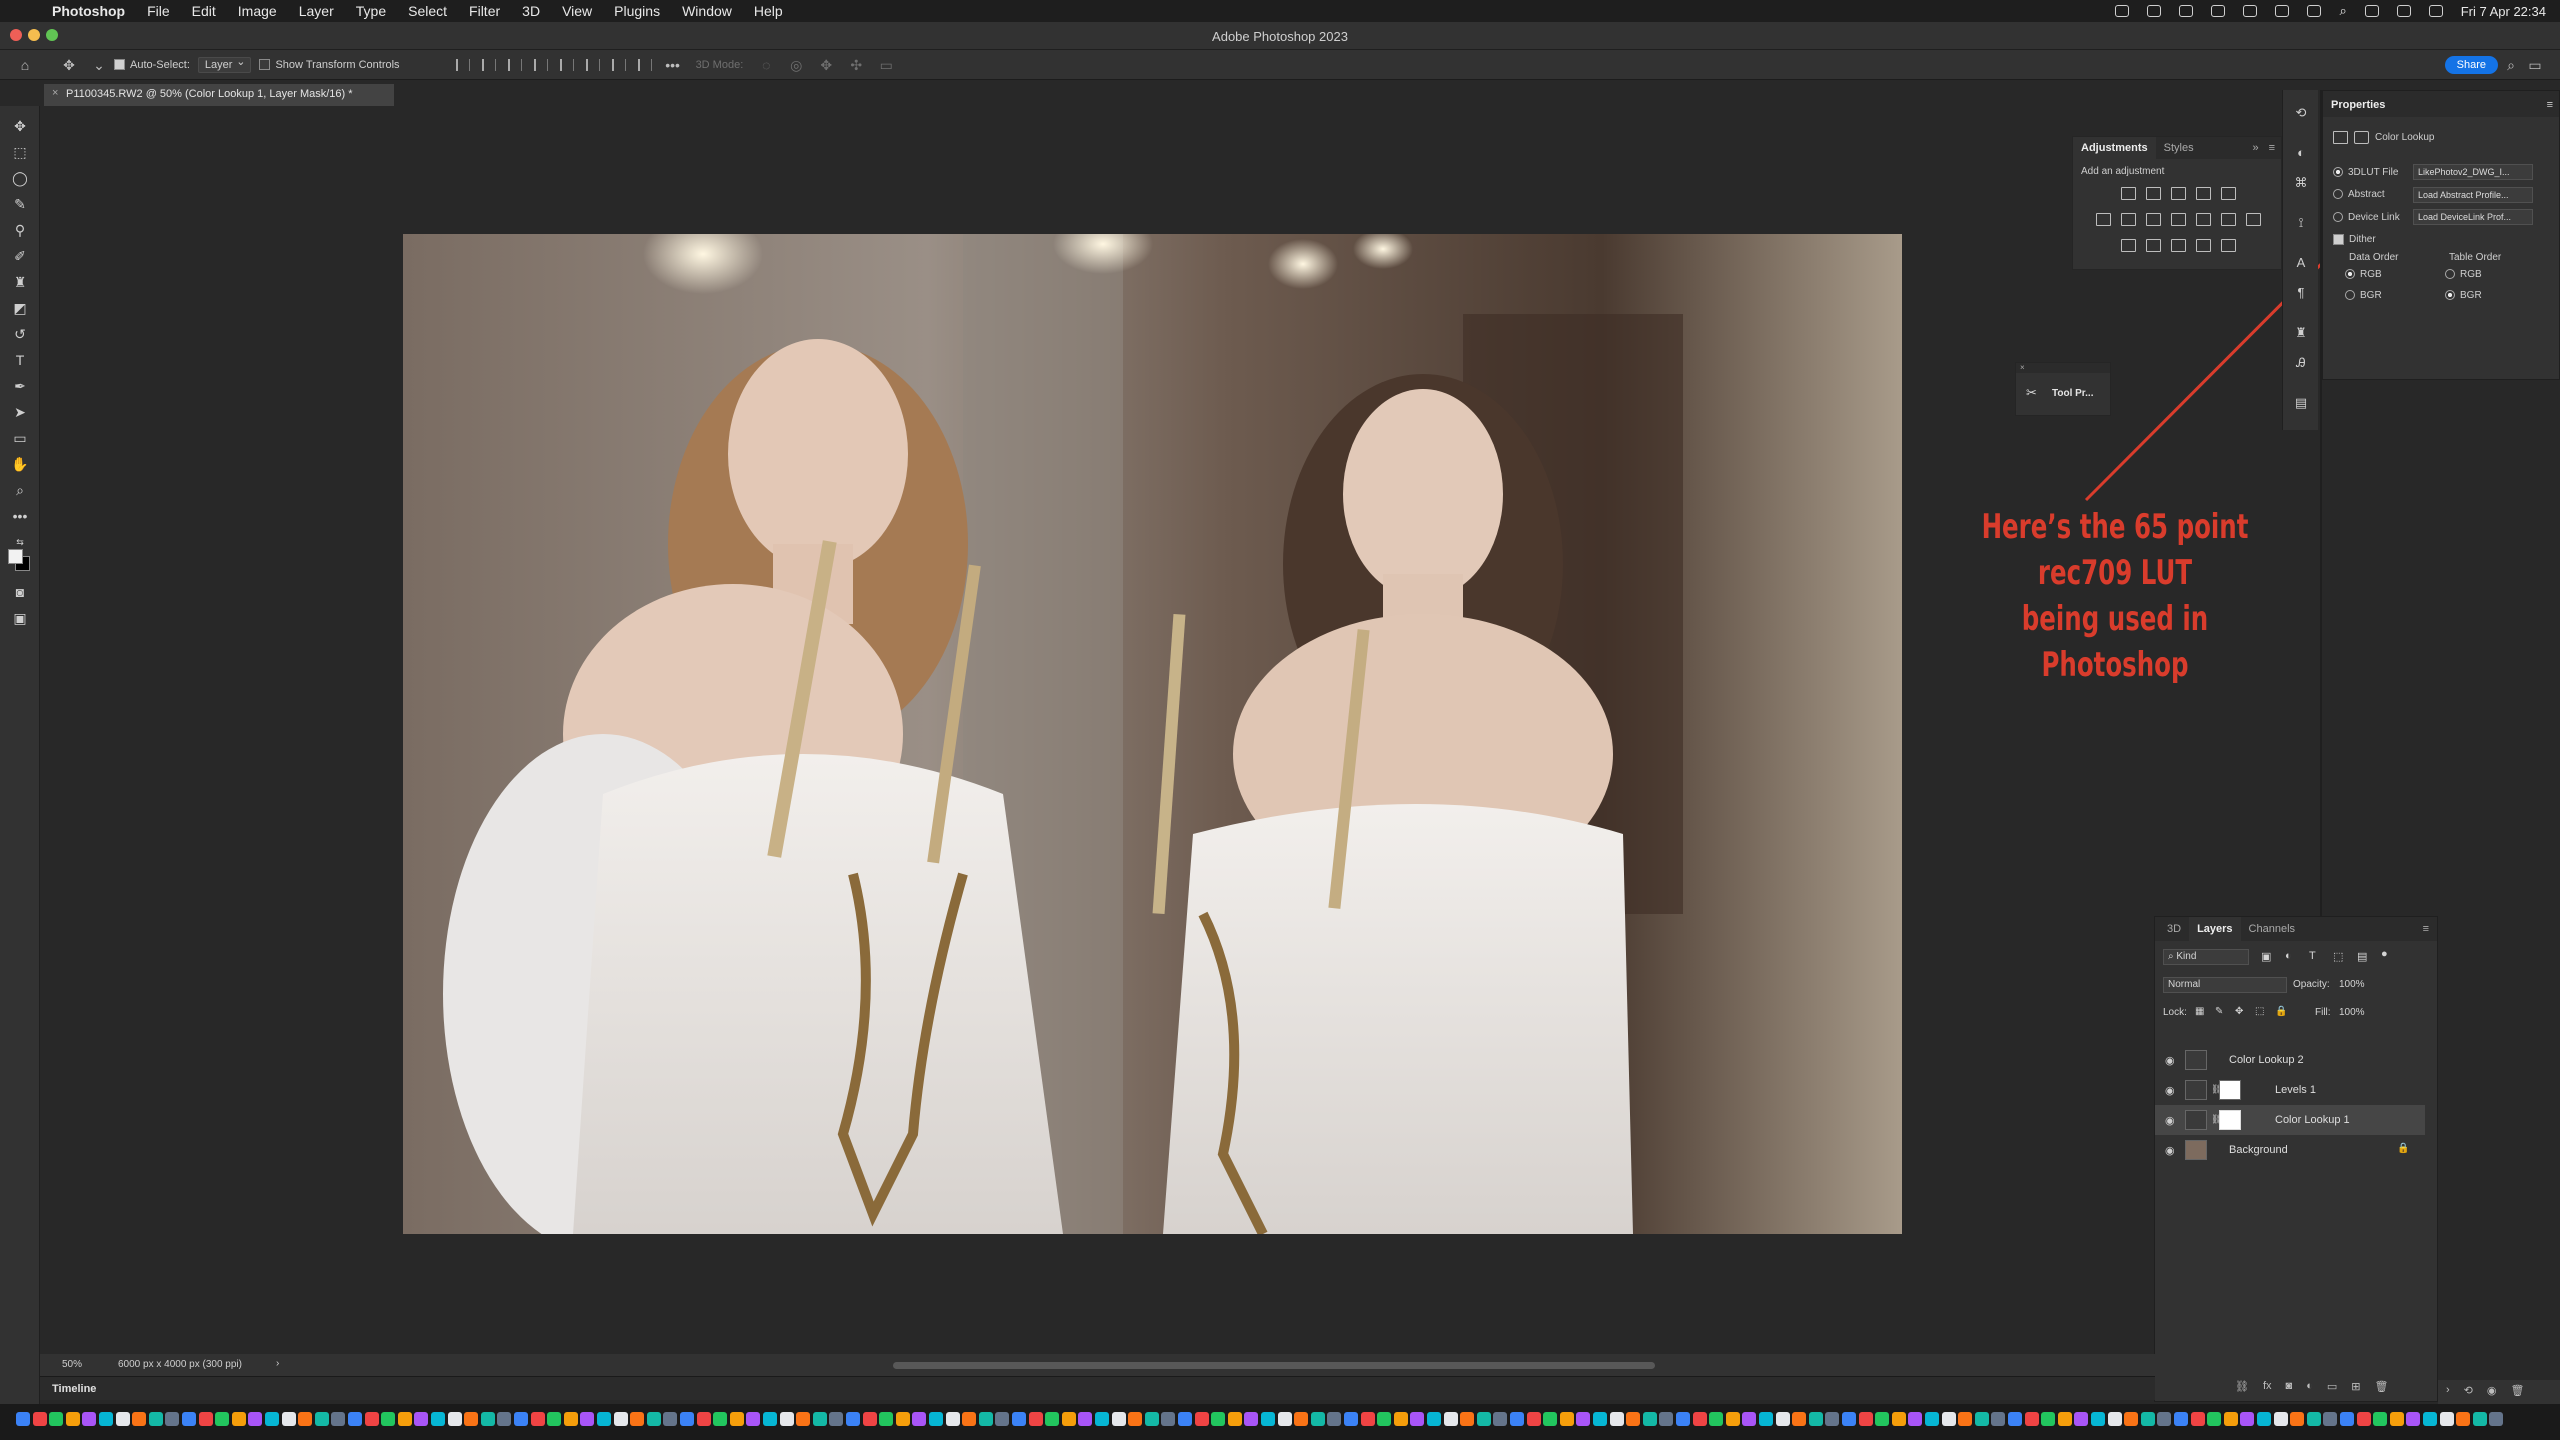 The height and width of the screenshot is (1440, 2560). I want to click on tab-layers: Layers, so click(2215, 929).